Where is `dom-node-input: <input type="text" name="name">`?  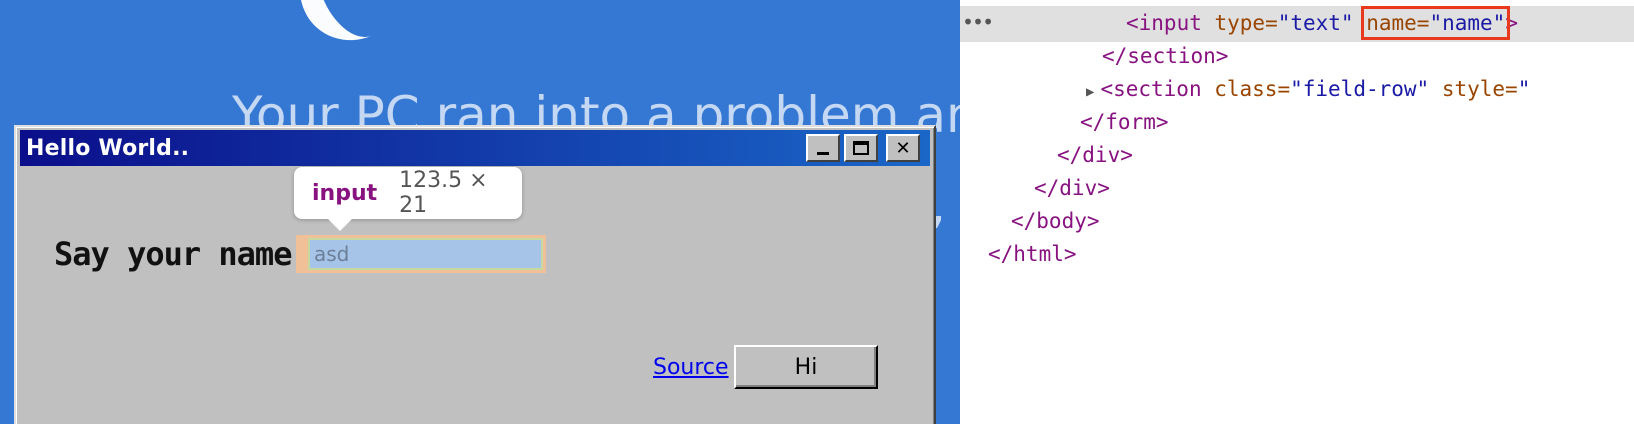
dom-node-input: <input type="text" name="name"> is located at coordinates (1322, 23).